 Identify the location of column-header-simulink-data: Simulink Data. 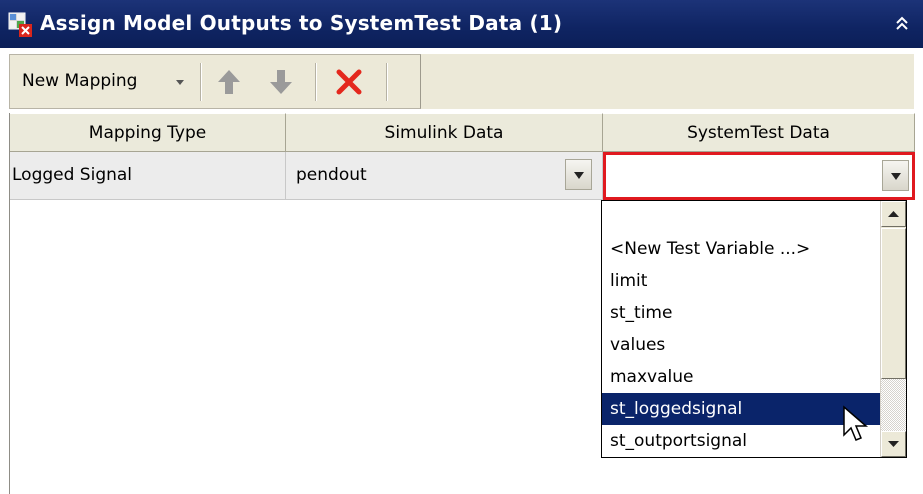
(444, 132).